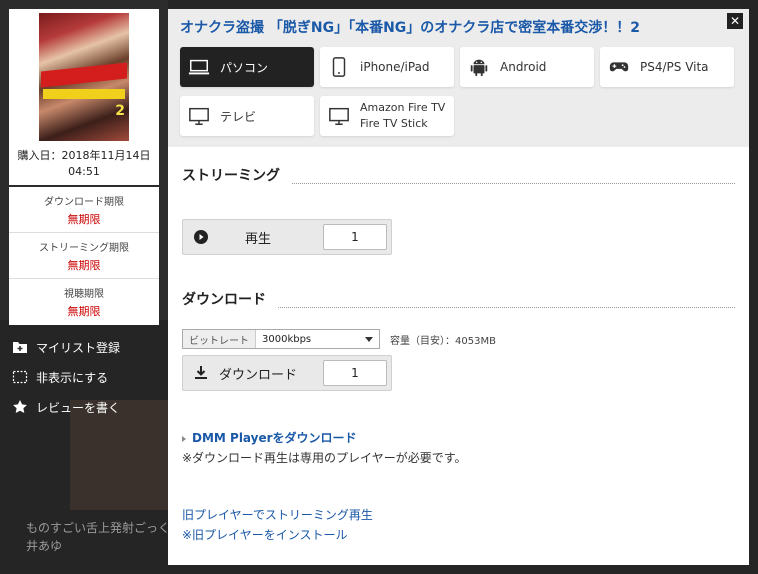  I want to click on background-item-title: 井あゆ, so click(44, 546).